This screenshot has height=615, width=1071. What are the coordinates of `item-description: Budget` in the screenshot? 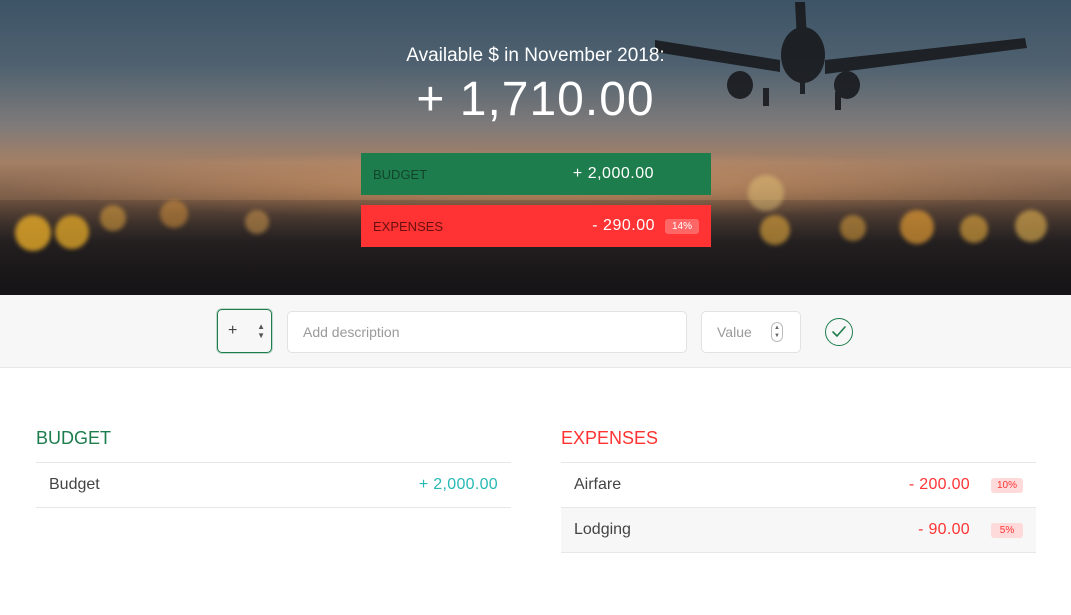 It's located at (74, 484).